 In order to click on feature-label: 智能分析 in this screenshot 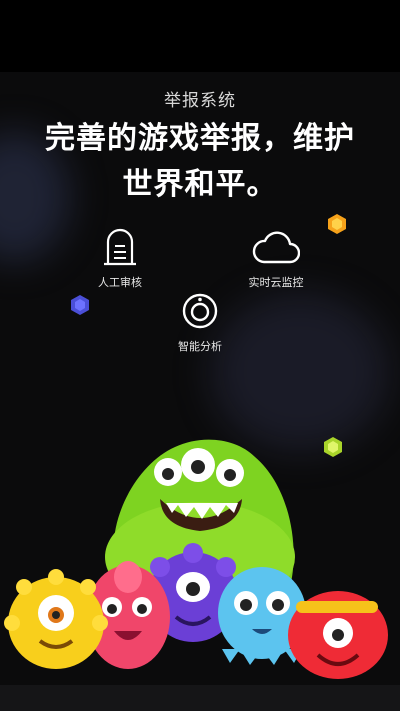, I will do `click(200, 346)`.